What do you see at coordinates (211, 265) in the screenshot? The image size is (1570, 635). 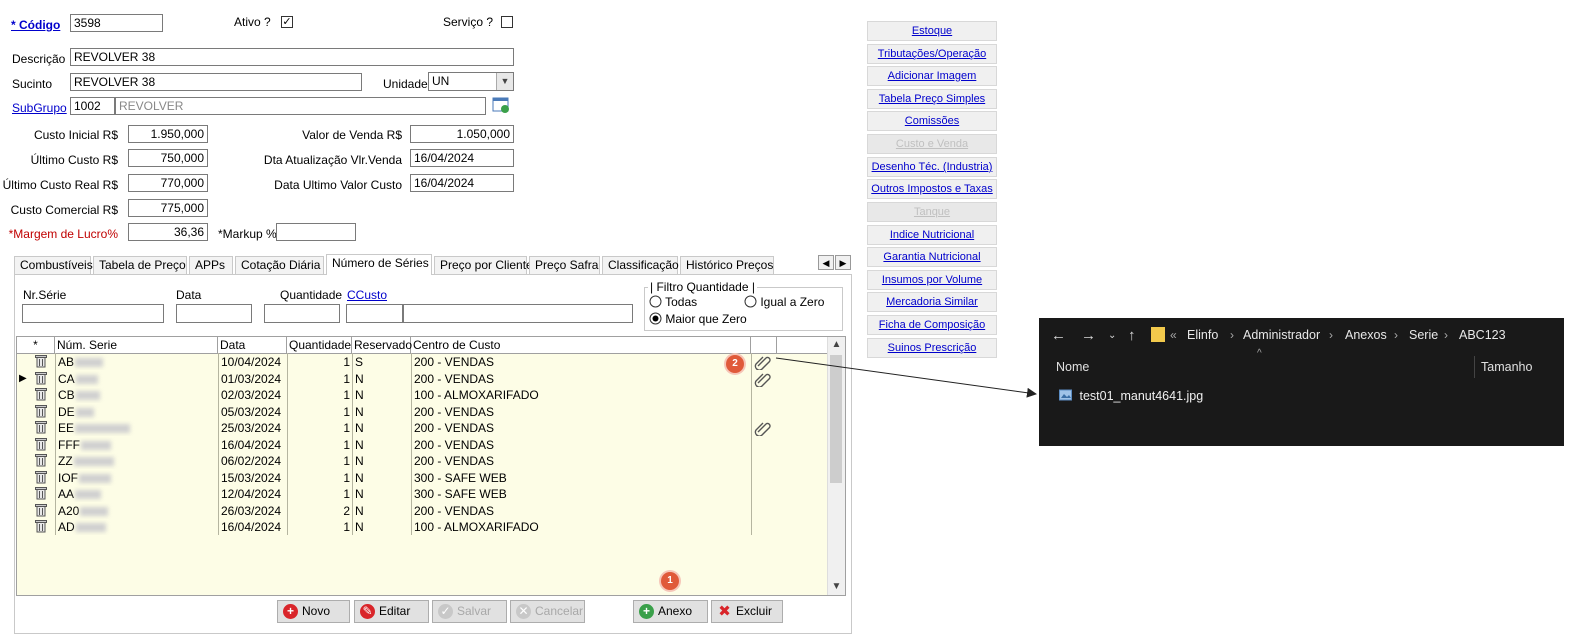 I see `tab-apps: APPs` at bounding box center [211, 265].